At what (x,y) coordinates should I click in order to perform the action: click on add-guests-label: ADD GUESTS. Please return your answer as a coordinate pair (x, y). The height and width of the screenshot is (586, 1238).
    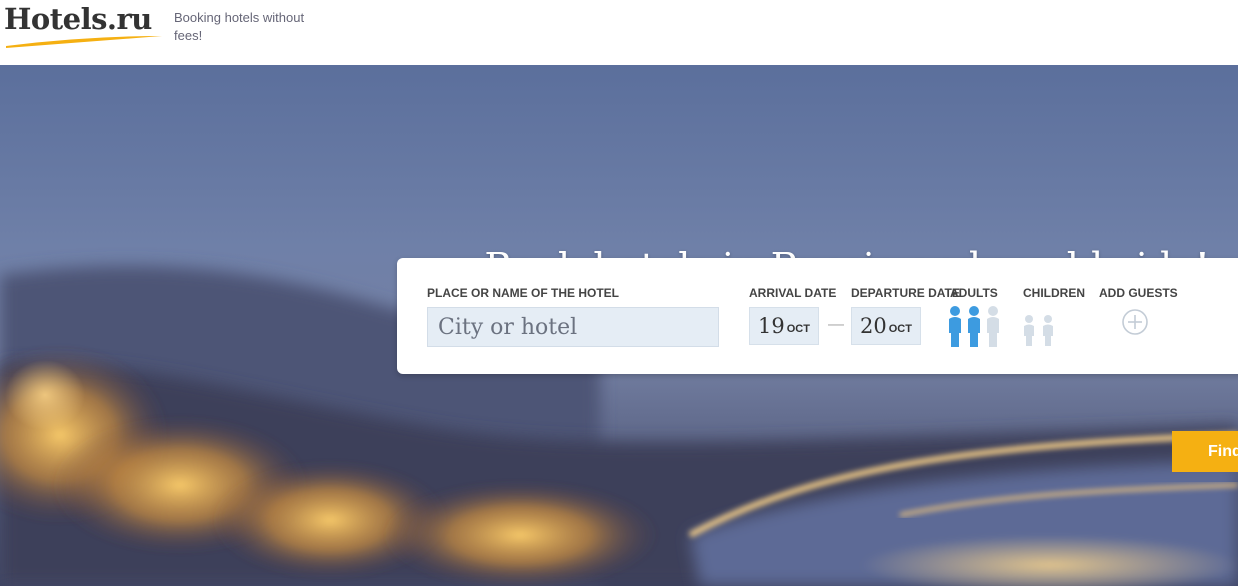
    Looking at the image, I should click on (1138, 293).